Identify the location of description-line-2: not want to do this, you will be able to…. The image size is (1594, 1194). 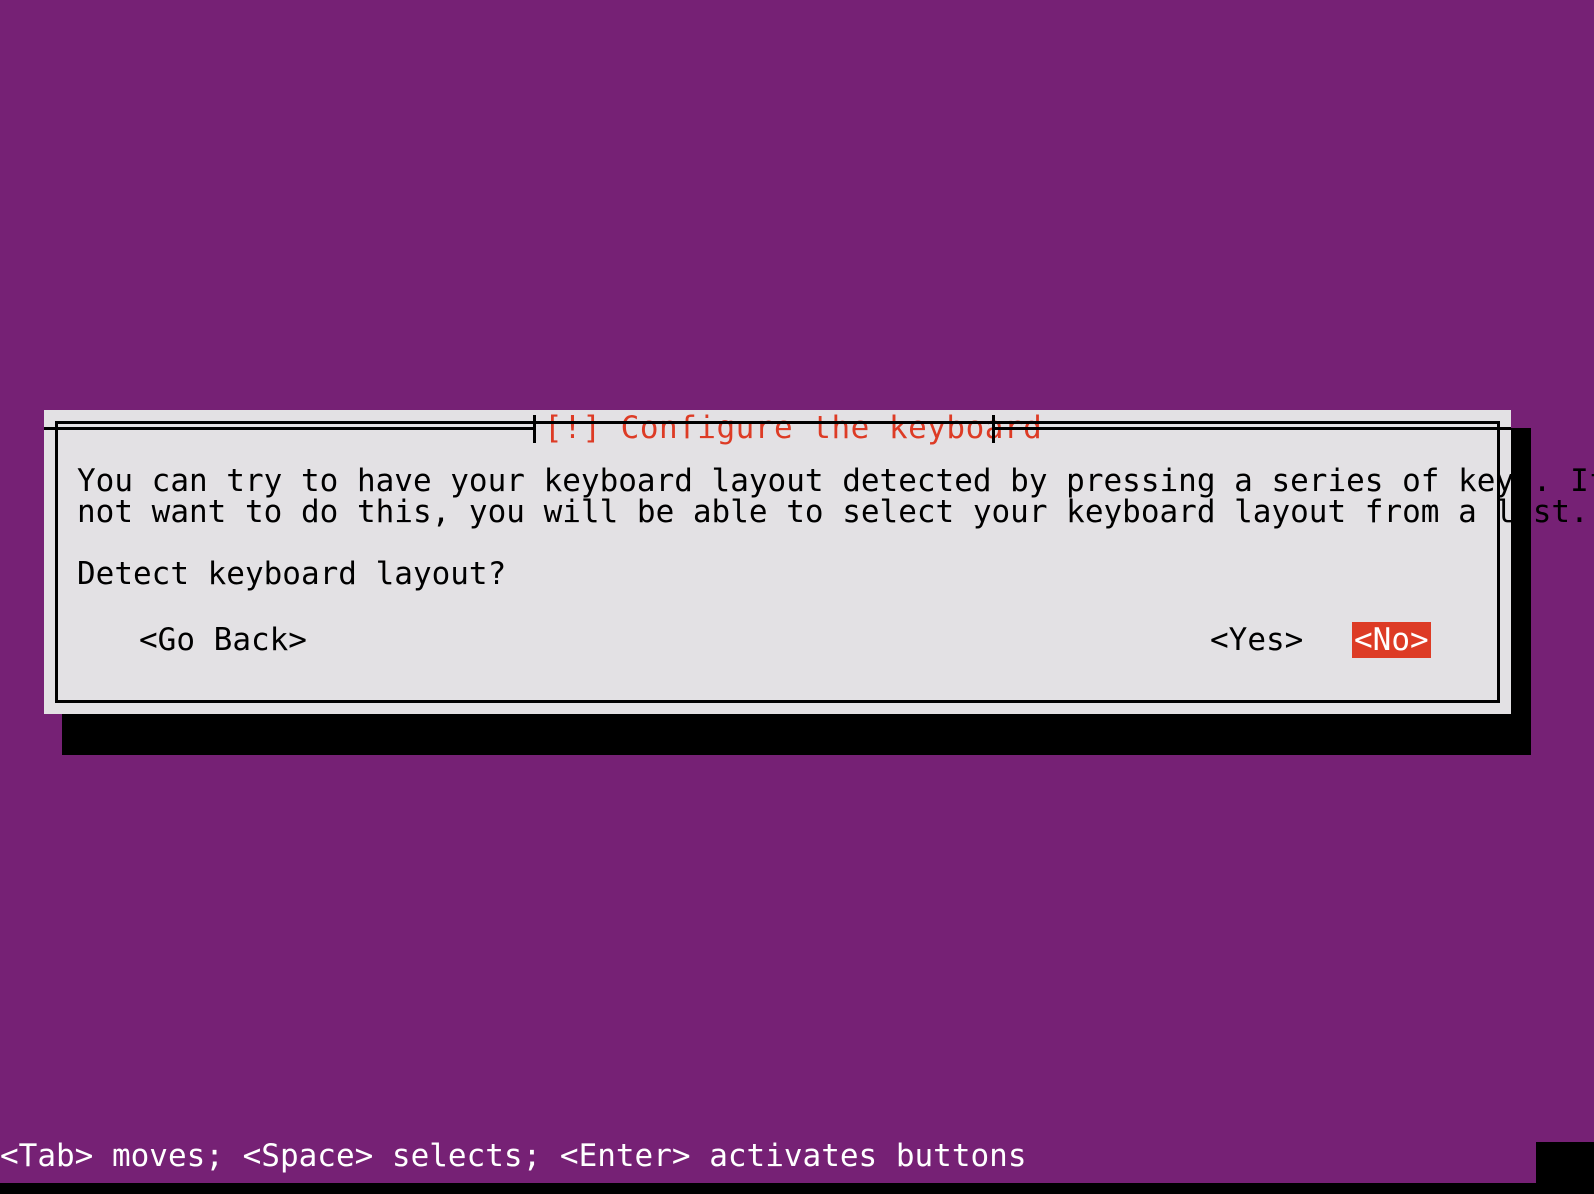
(833, 512).